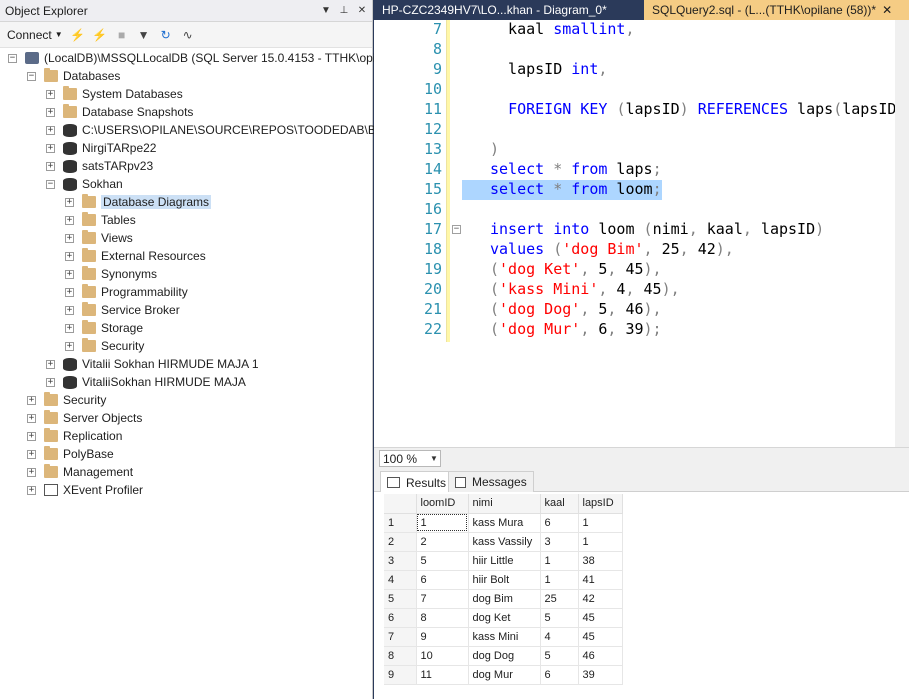  Describe the element at coordinates (152, 364) in the screenshot. I see `tree-node: + Vitalii Sokhan HIRMUDE MAJA 1` at that location.